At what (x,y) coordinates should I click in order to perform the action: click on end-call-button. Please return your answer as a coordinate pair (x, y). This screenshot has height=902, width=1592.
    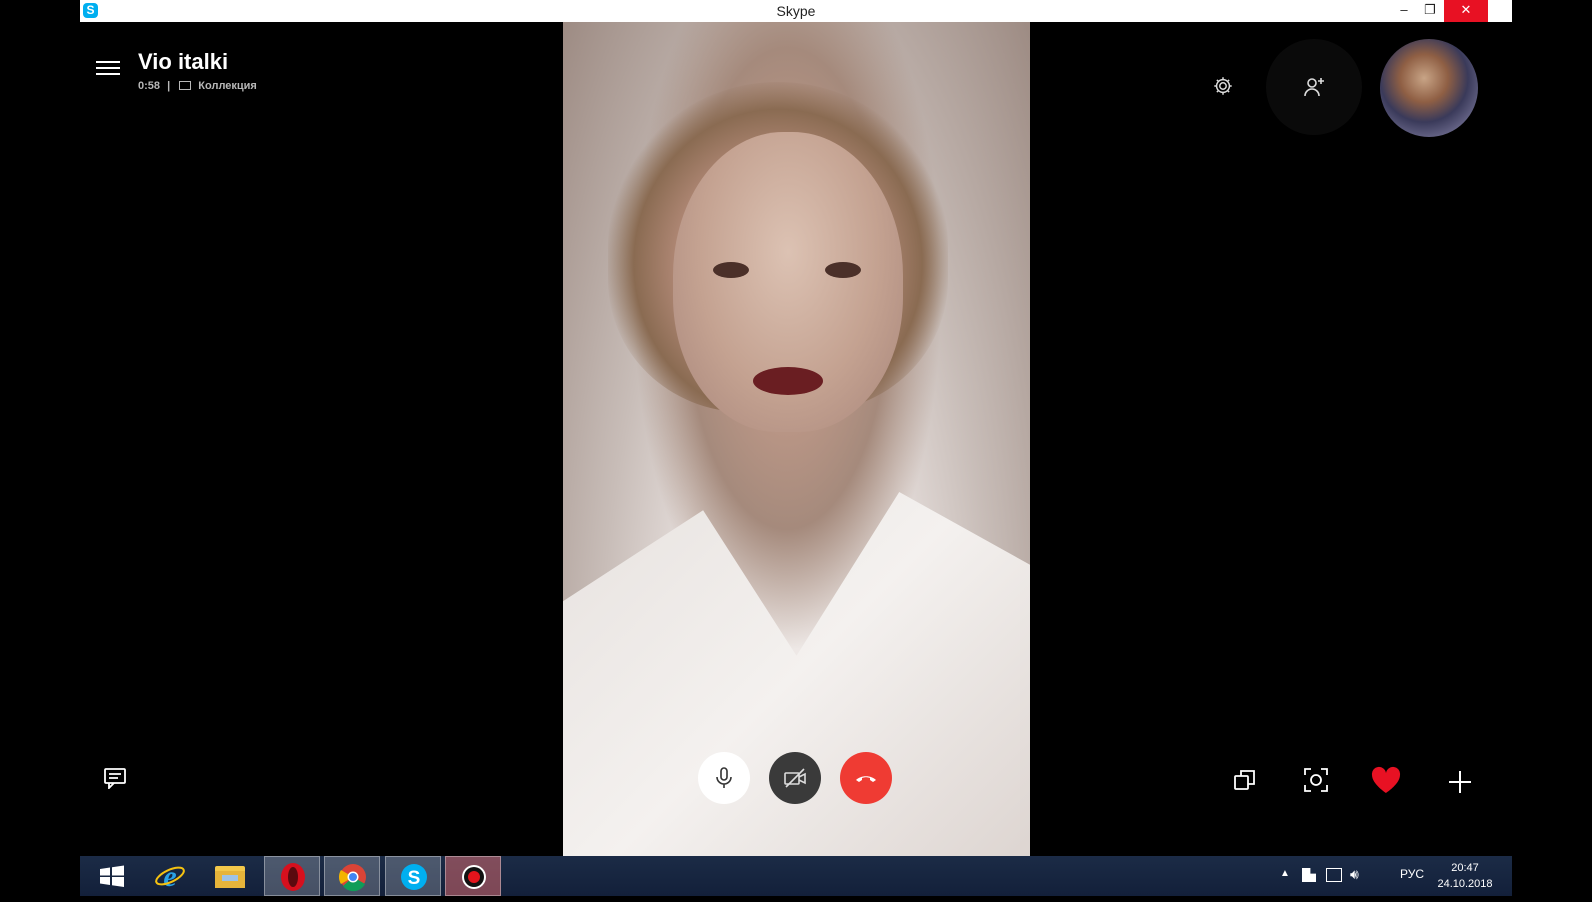
    Looking at the image, I should click on (866, 778).